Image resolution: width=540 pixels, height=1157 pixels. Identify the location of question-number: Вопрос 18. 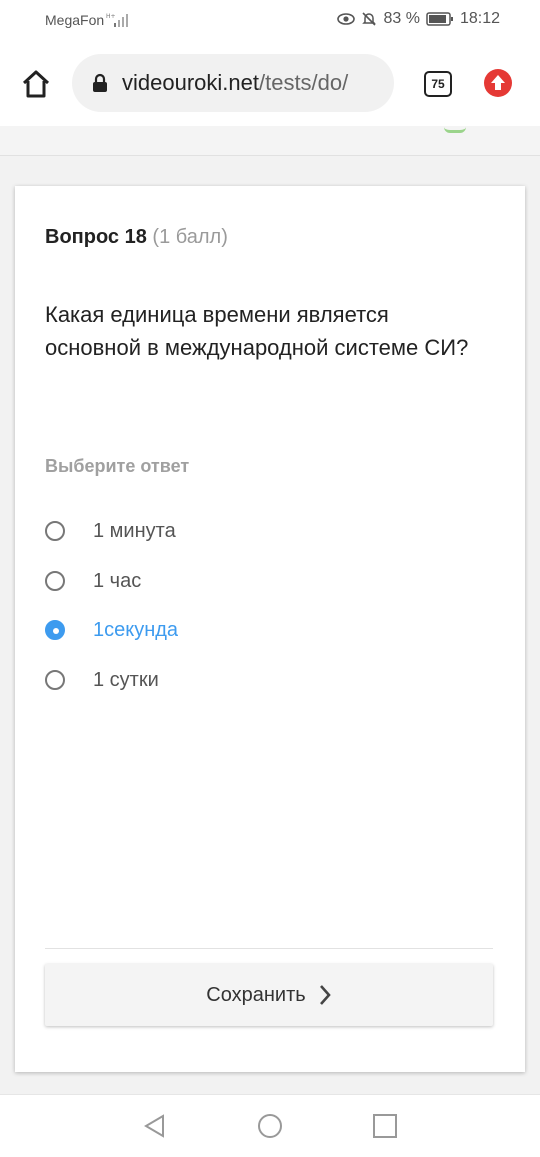
(96, 237).